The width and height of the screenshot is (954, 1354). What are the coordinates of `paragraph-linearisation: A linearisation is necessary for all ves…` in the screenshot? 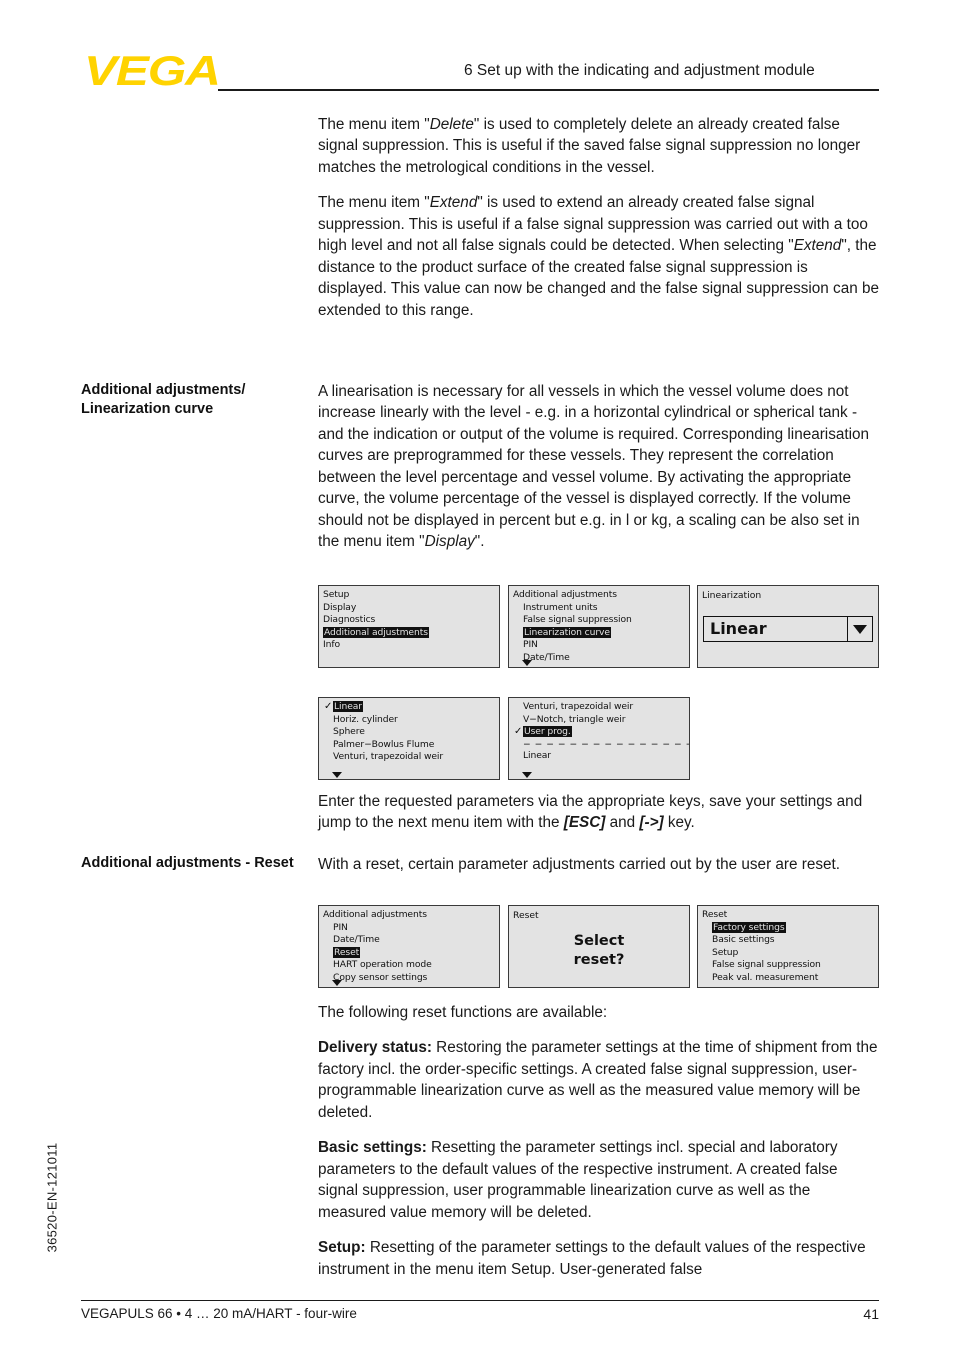 It's located at (599, 467).